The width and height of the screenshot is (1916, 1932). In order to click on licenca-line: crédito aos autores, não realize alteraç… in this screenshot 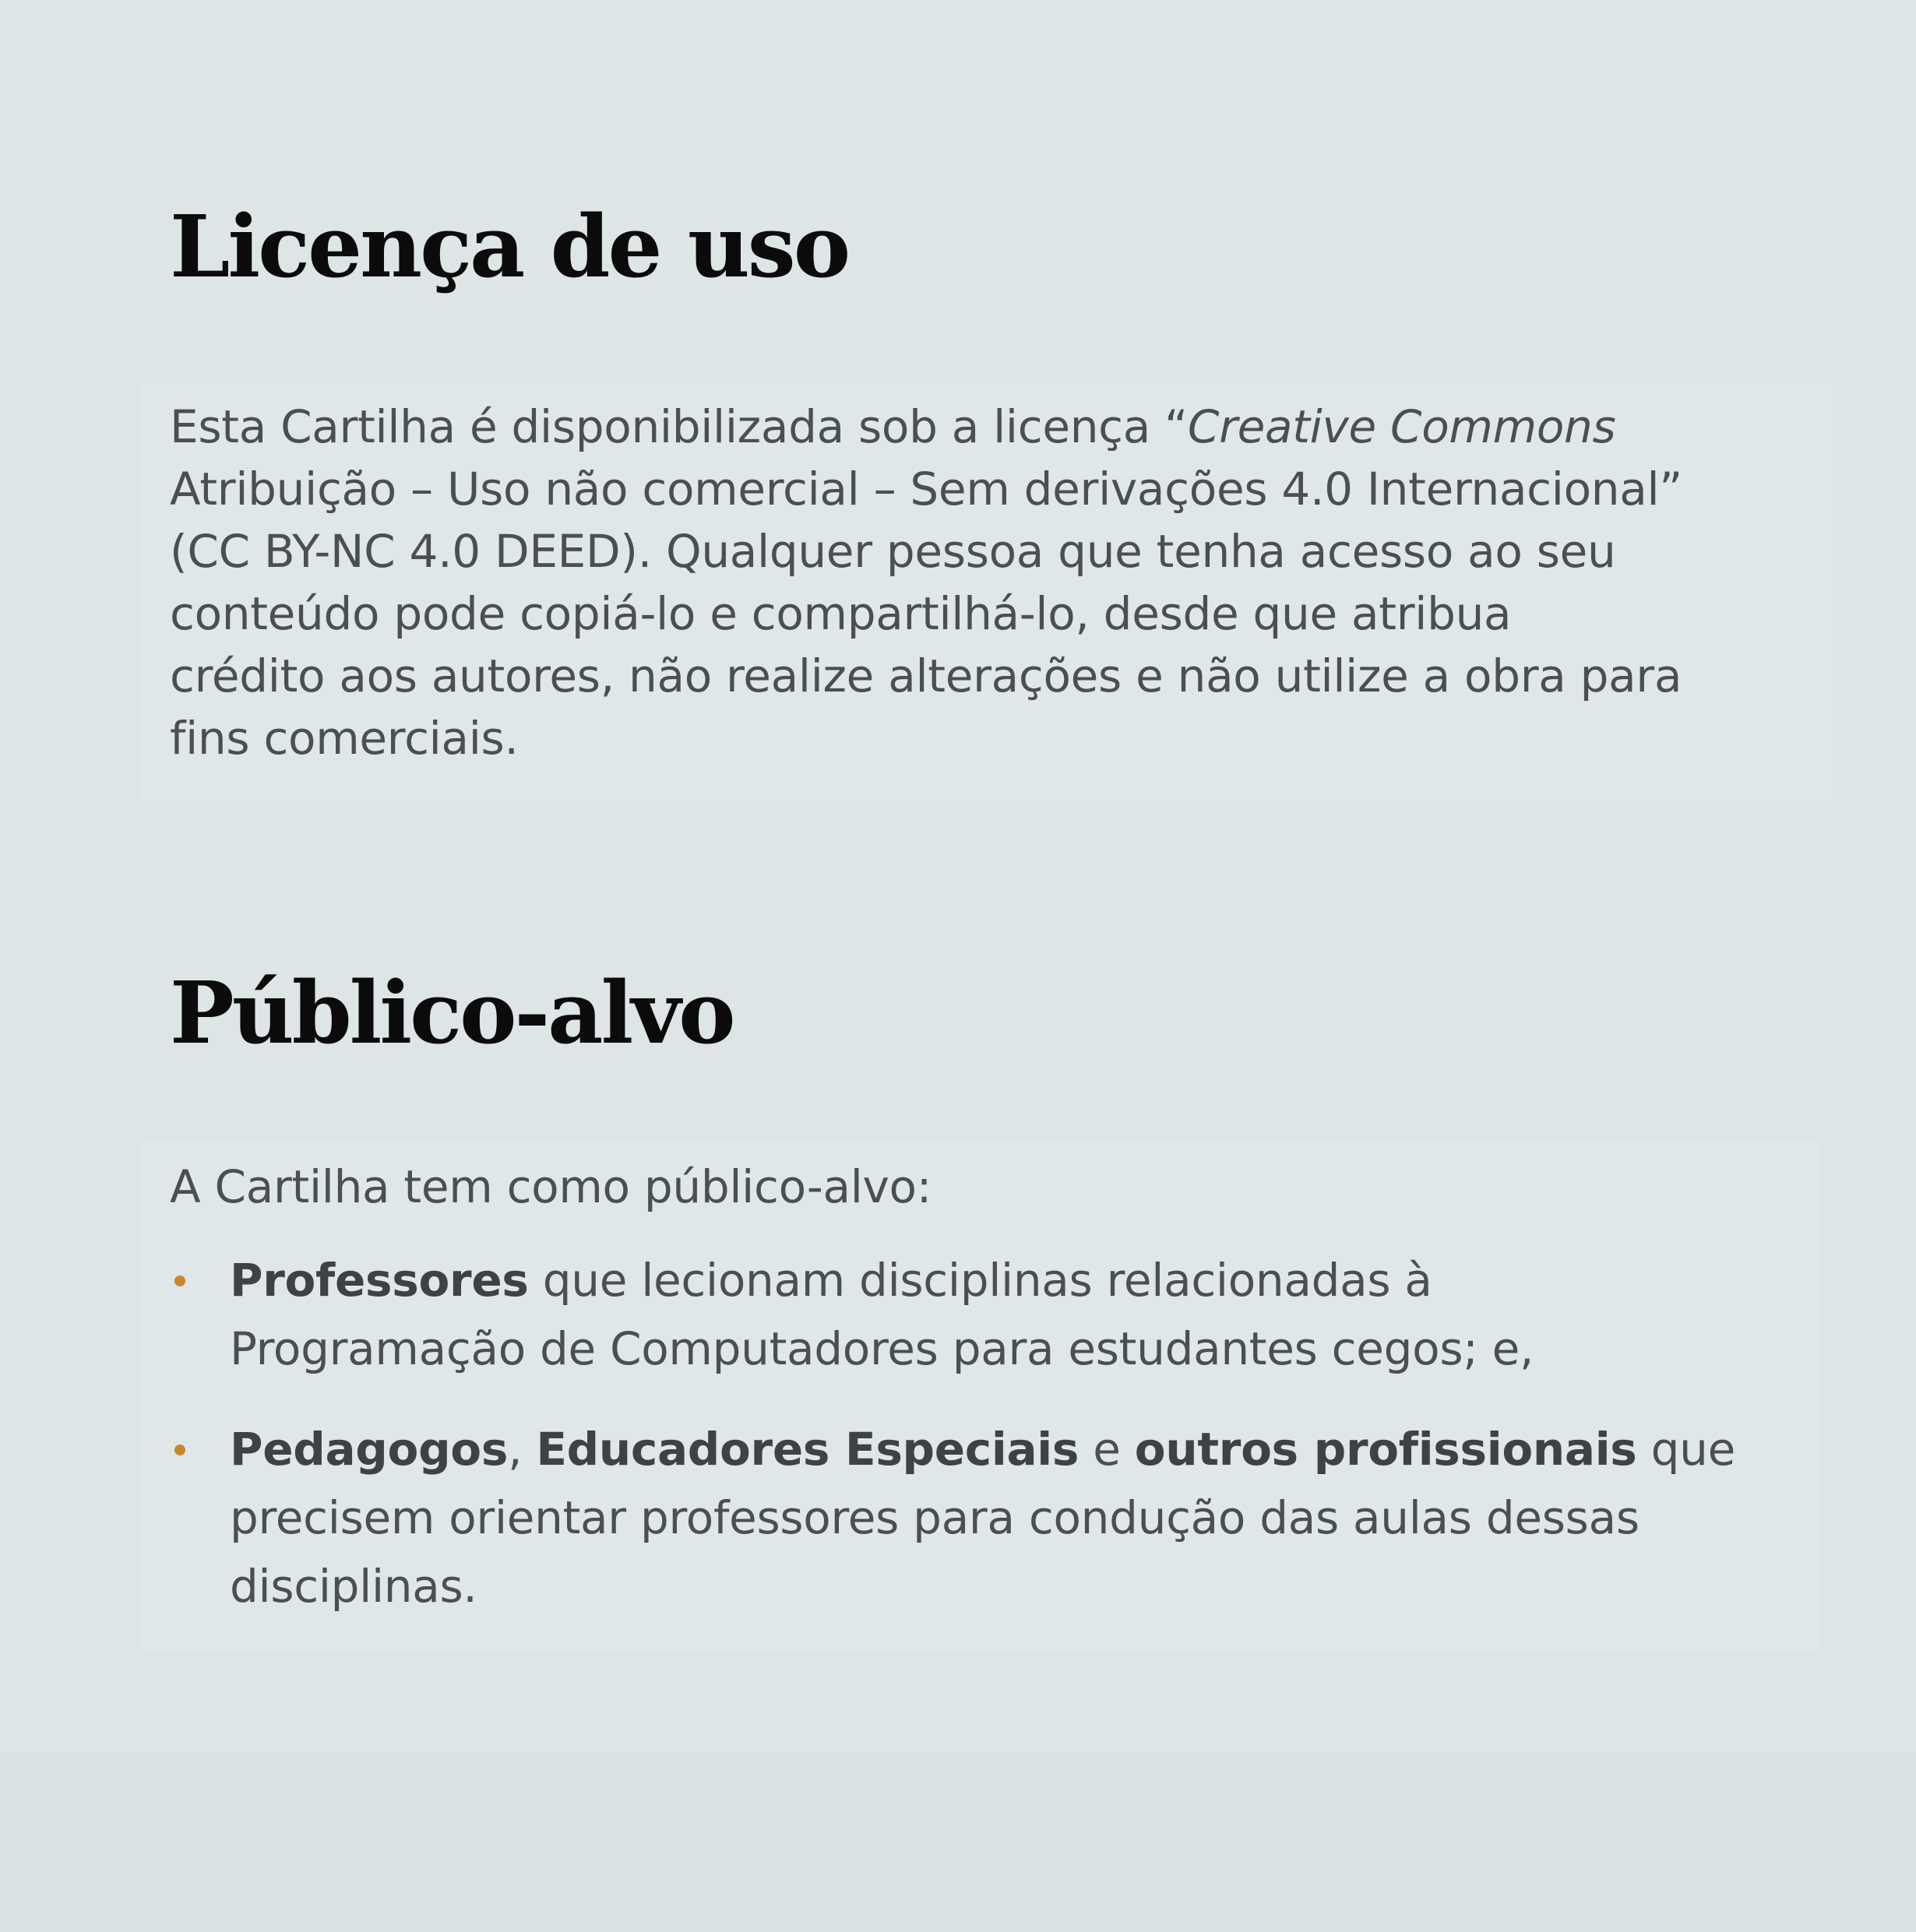, I will do `click(1003, 676)`.